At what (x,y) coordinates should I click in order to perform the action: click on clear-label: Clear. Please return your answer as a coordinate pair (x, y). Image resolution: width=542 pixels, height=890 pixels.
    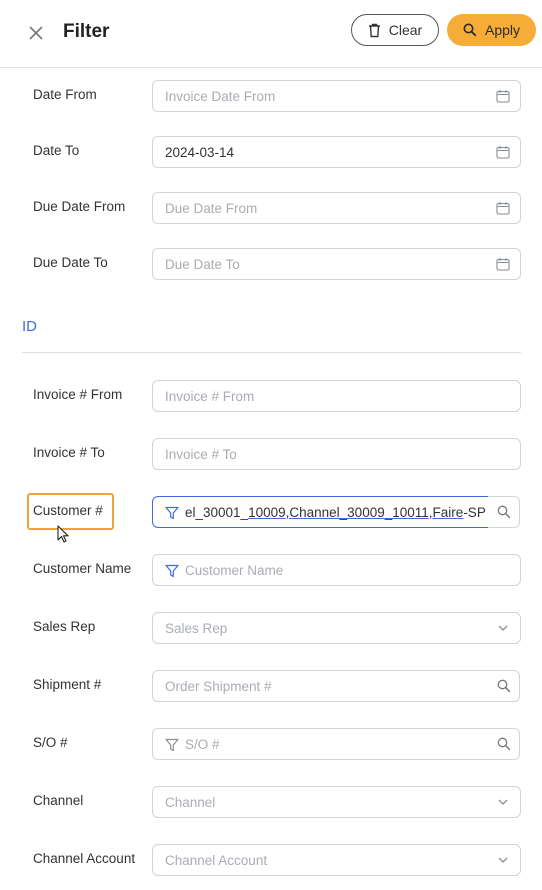
    Looking at the image, I should click on (405, 30).